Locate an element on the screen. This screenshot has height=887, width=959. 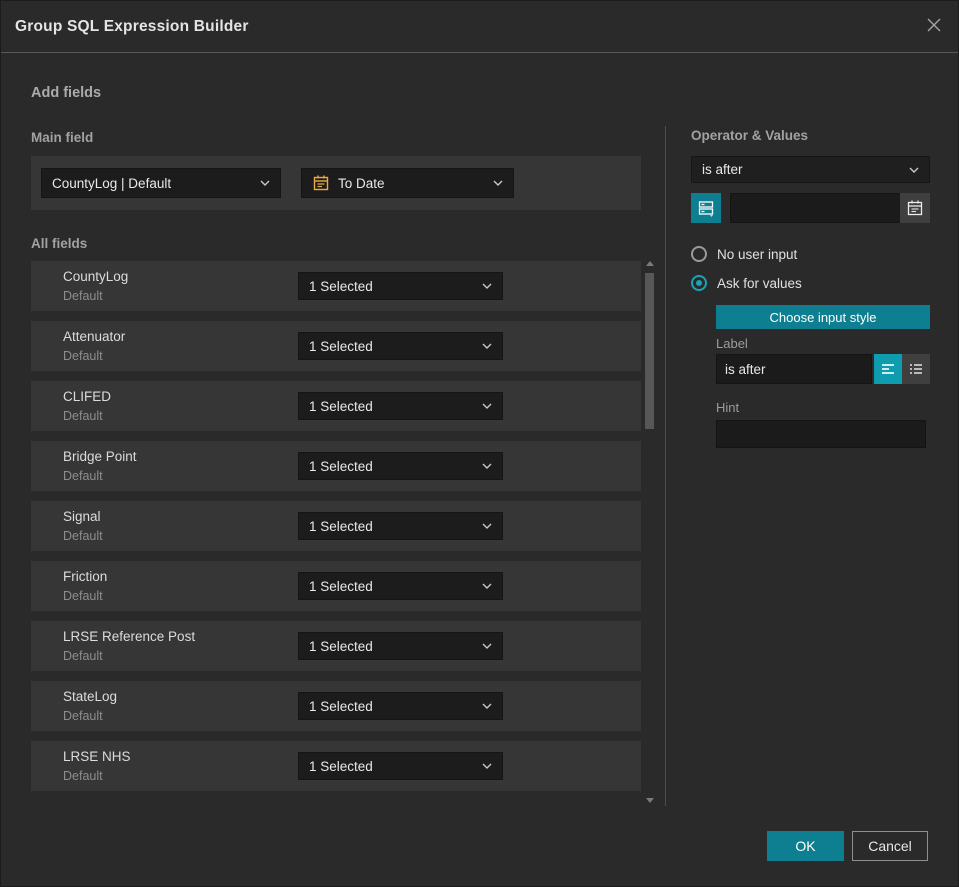
dynamic-value-source-button is located at coordinates (706, 208).